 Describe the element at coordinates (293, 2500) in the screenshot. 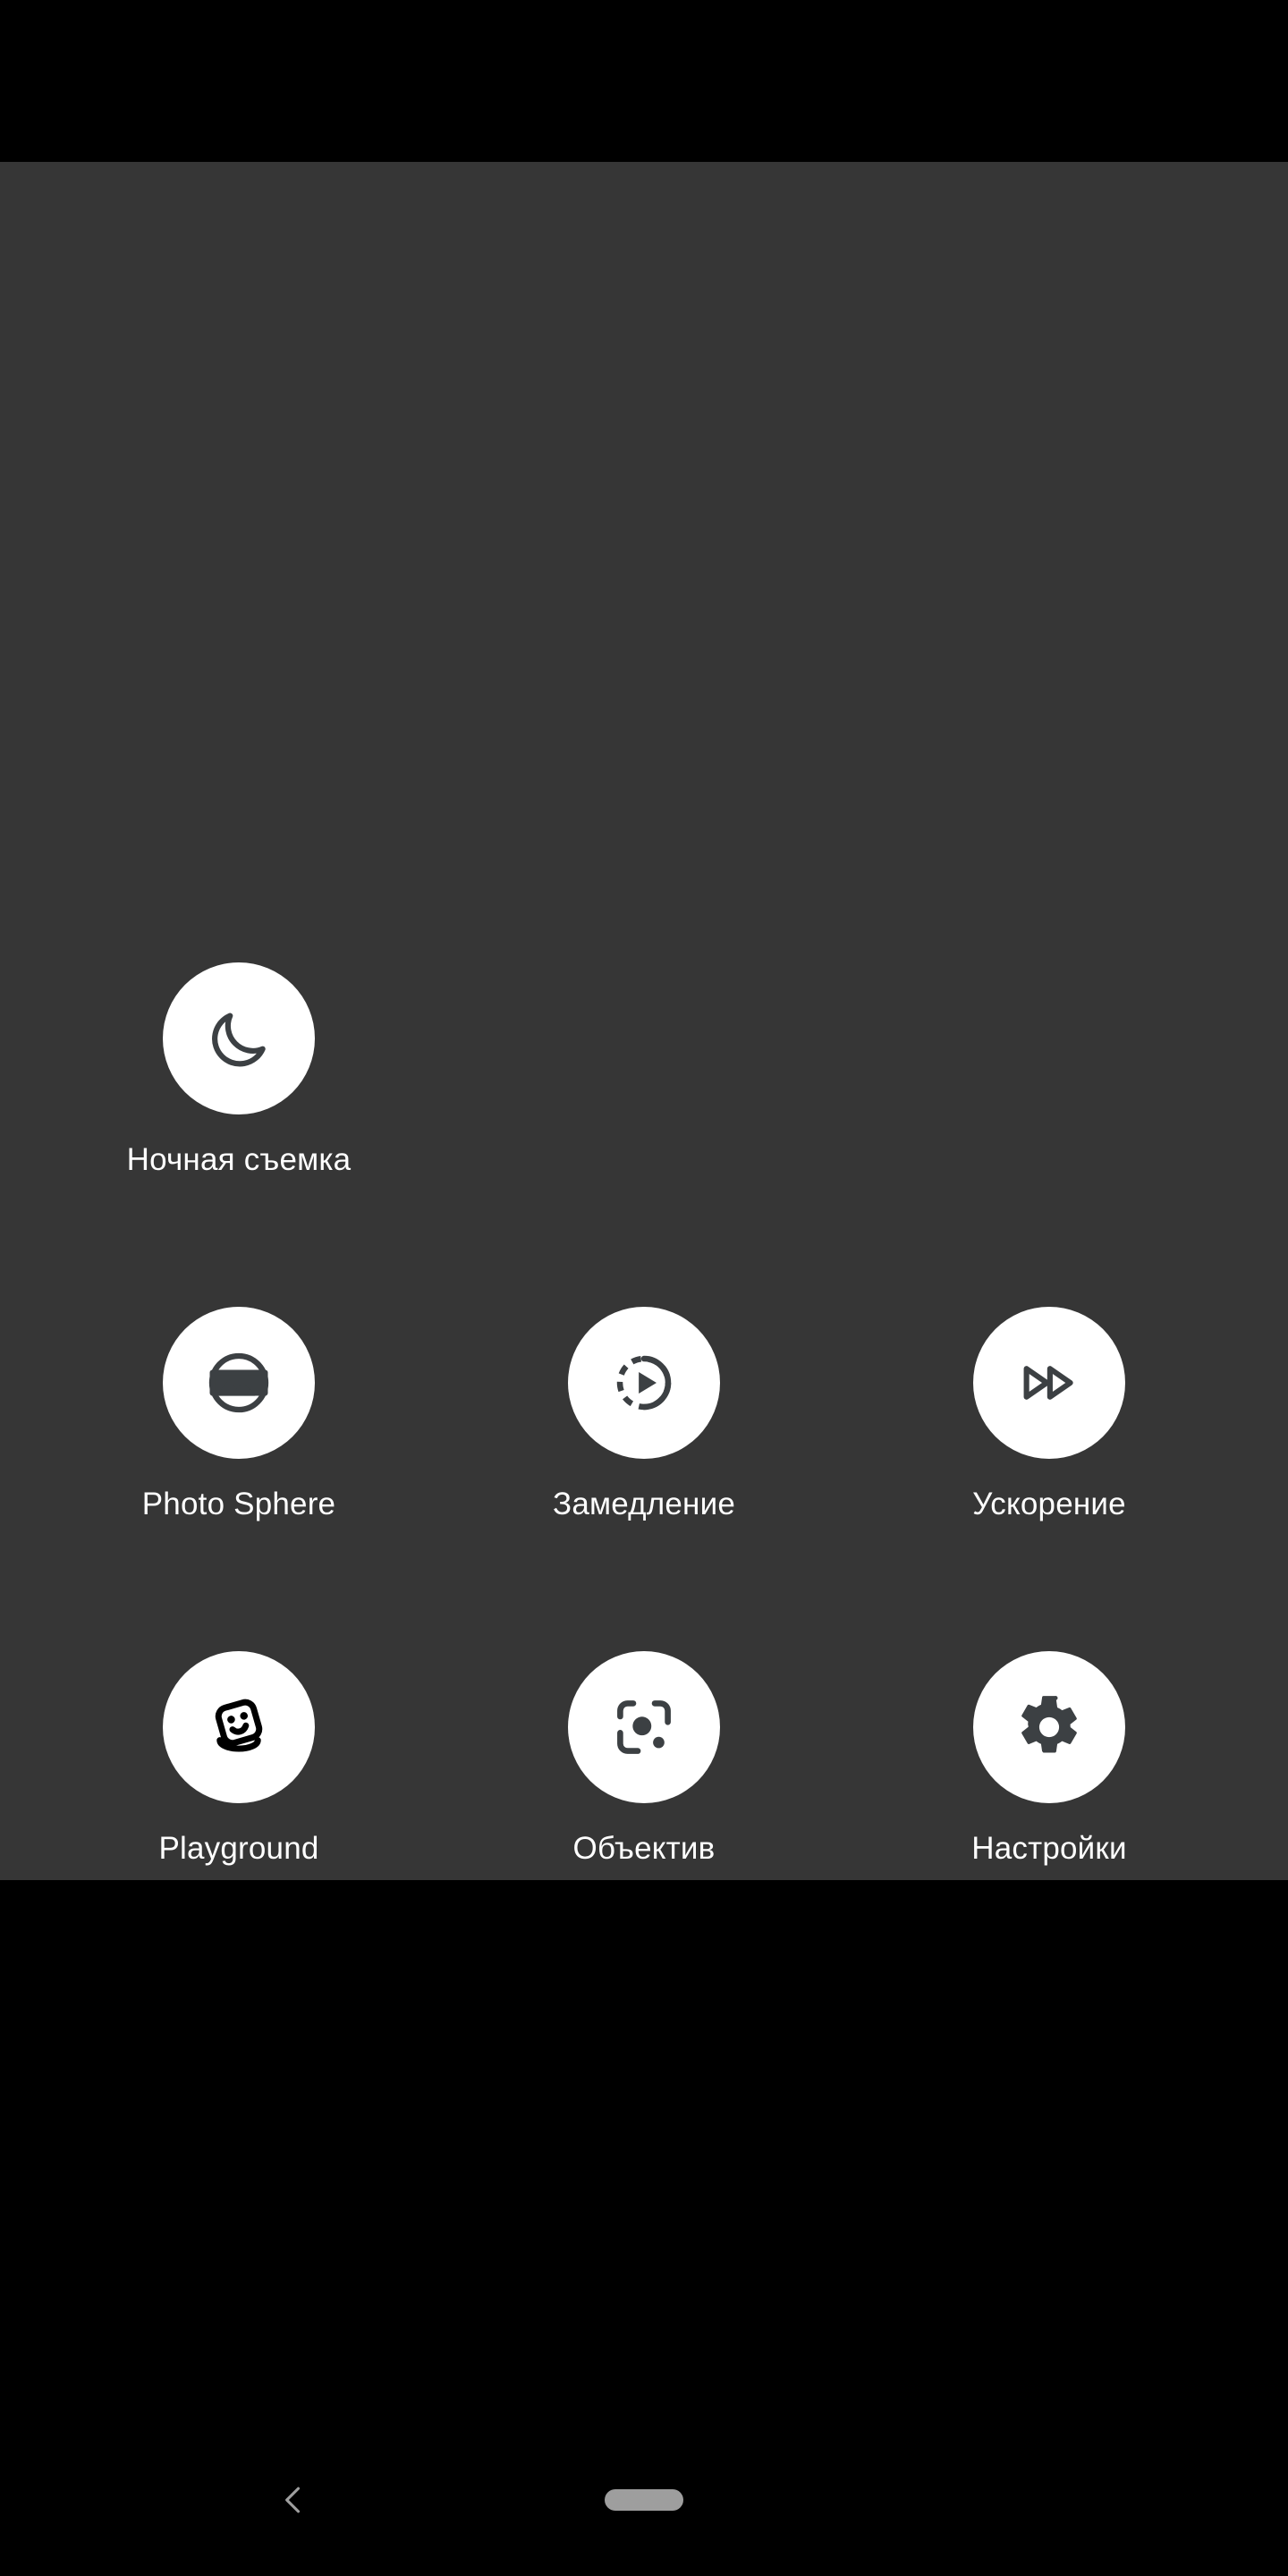

I see `back-chevron-icon` at that location.